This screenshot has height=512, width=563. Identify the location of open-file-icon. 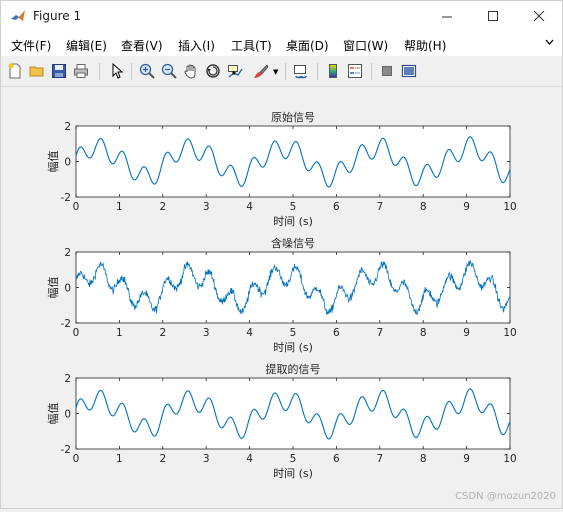
(37, 71).